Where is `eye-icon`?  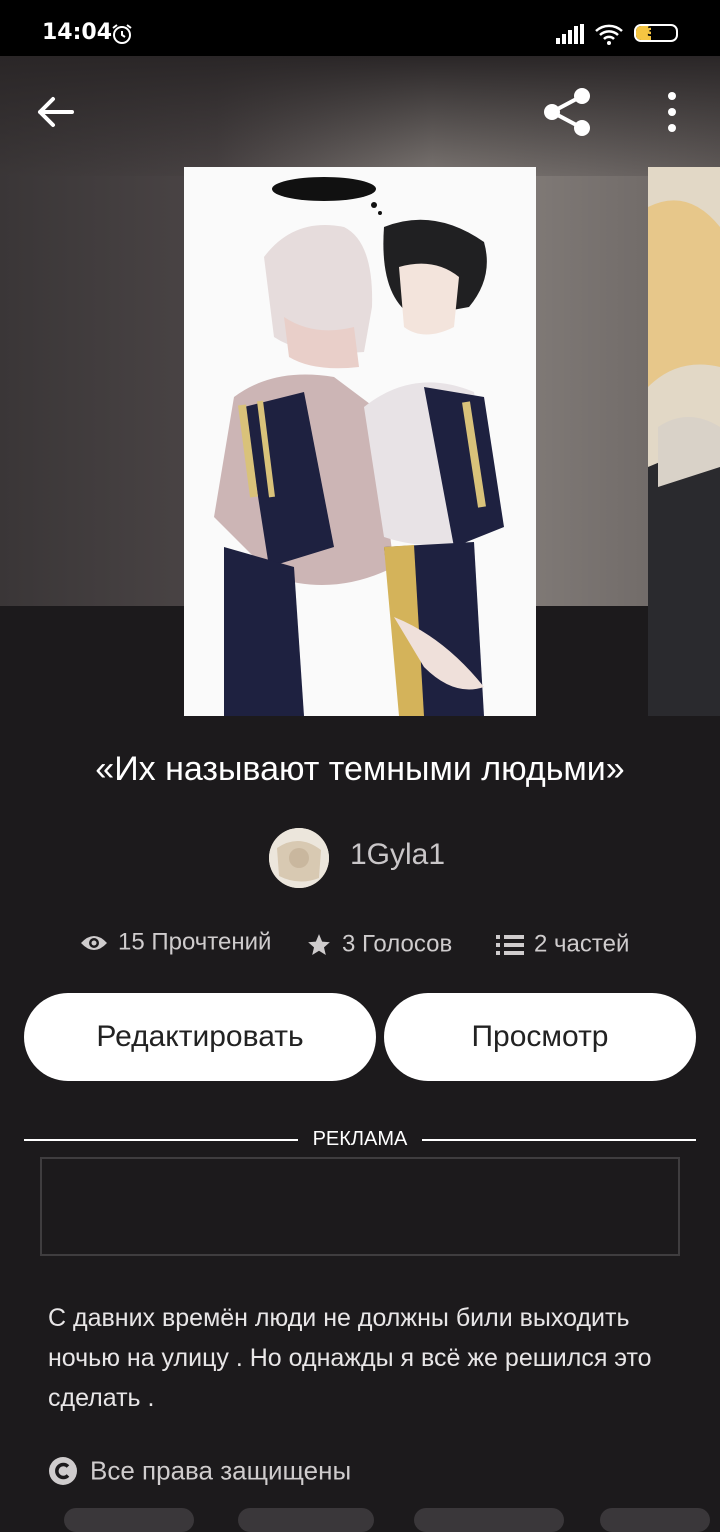 eye-icon is located at coordinates (94, 942).